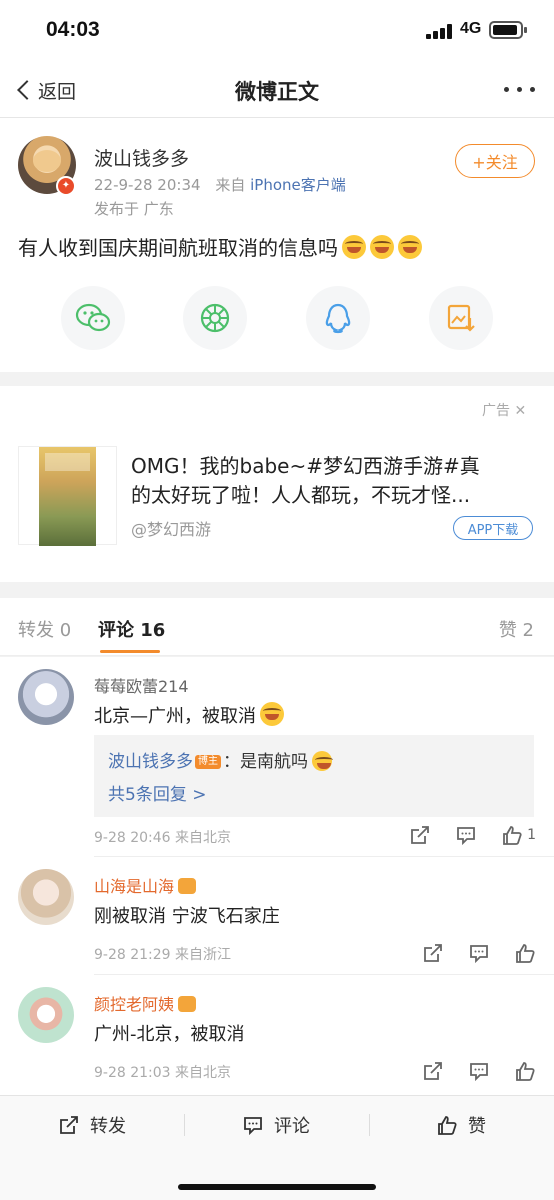 The image size is (554, 1200). What do you see at coordinates (496, 411) in the screenshot?
I see `ad-label: 广告` at bounding box center [496, 411].